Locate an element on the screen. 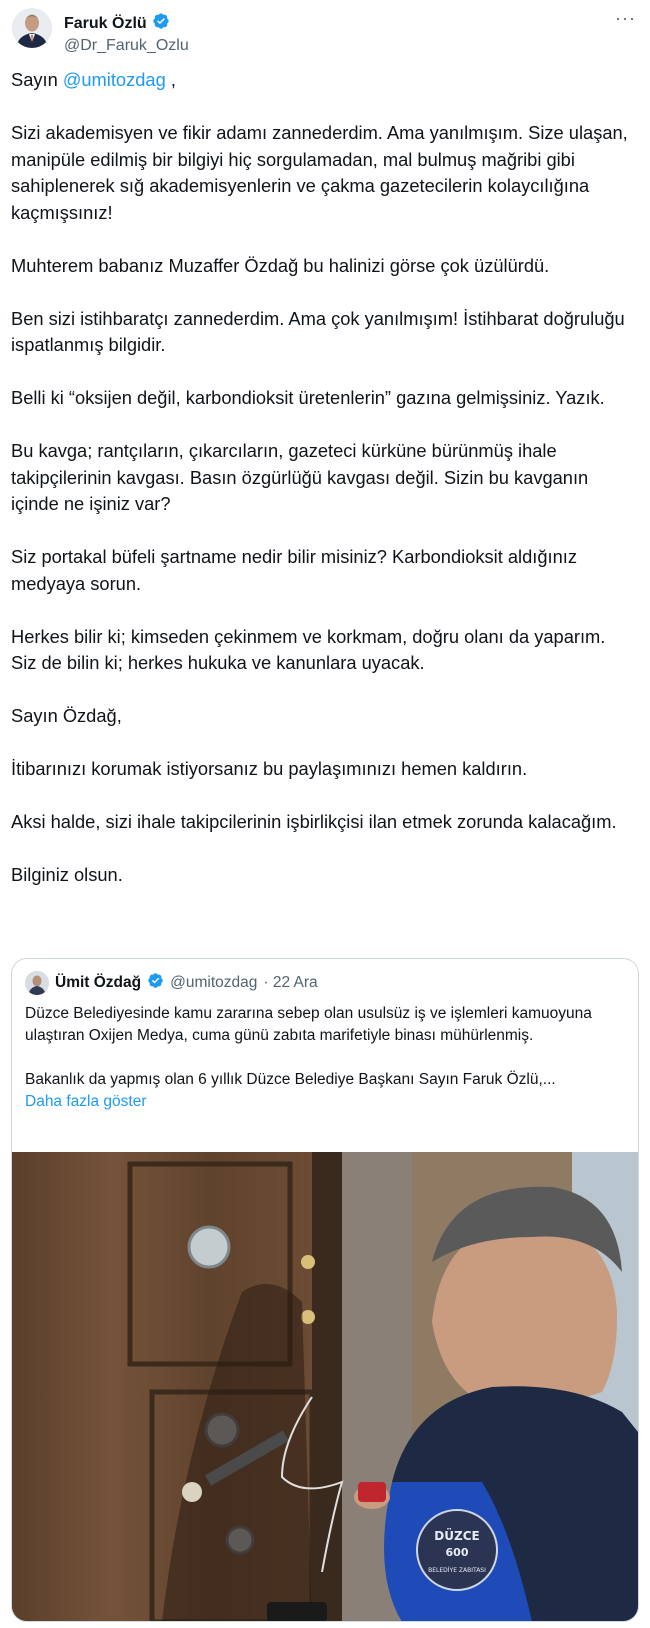  author-handle: @Dr_Faruk_Ozlu is located at coordinates (126, 46).